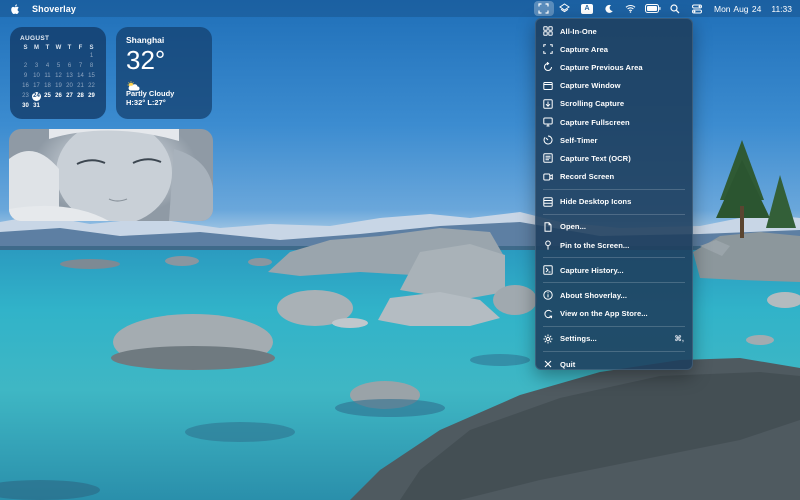 The image size is (800, 500). I want to click on menu-item-scrolling-capture: Scrolling Capture, so click(614, 104).